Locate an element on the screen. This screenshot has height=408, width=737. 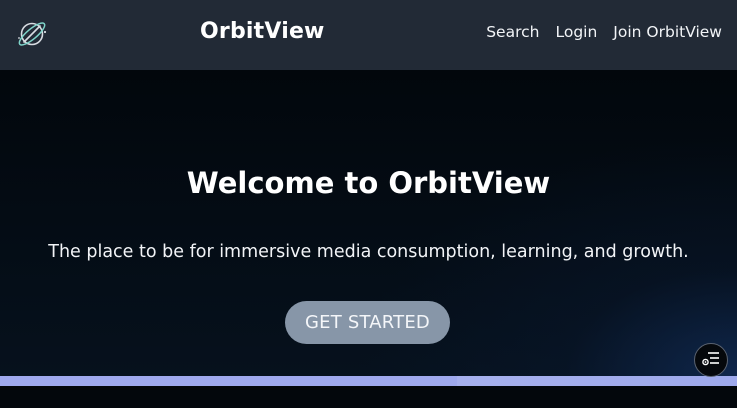
get-started-button: GET STARTED is located at coordinates (367, 322).